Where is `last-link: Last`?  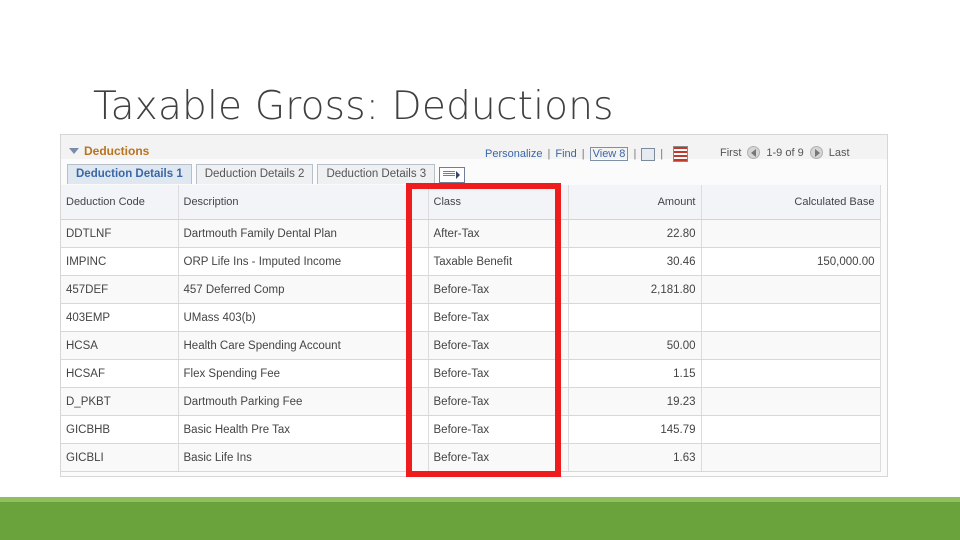
last-link: Last is located at coordinates (839, 153).